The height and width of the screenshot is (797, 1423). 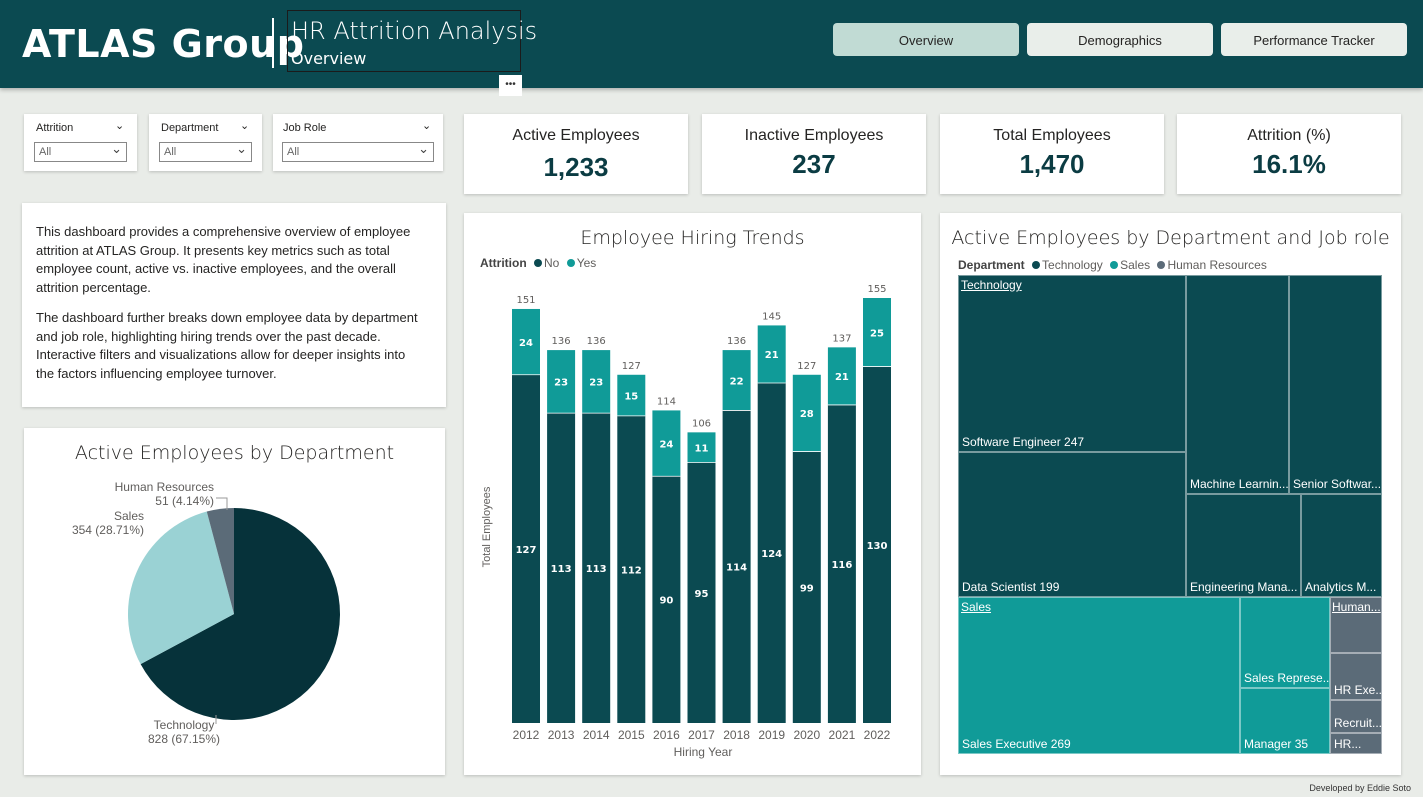 What do you see at coordinates (807, 588) in the screenshot?
I see `data-label-no: 99` at bounding box center [807, 588].